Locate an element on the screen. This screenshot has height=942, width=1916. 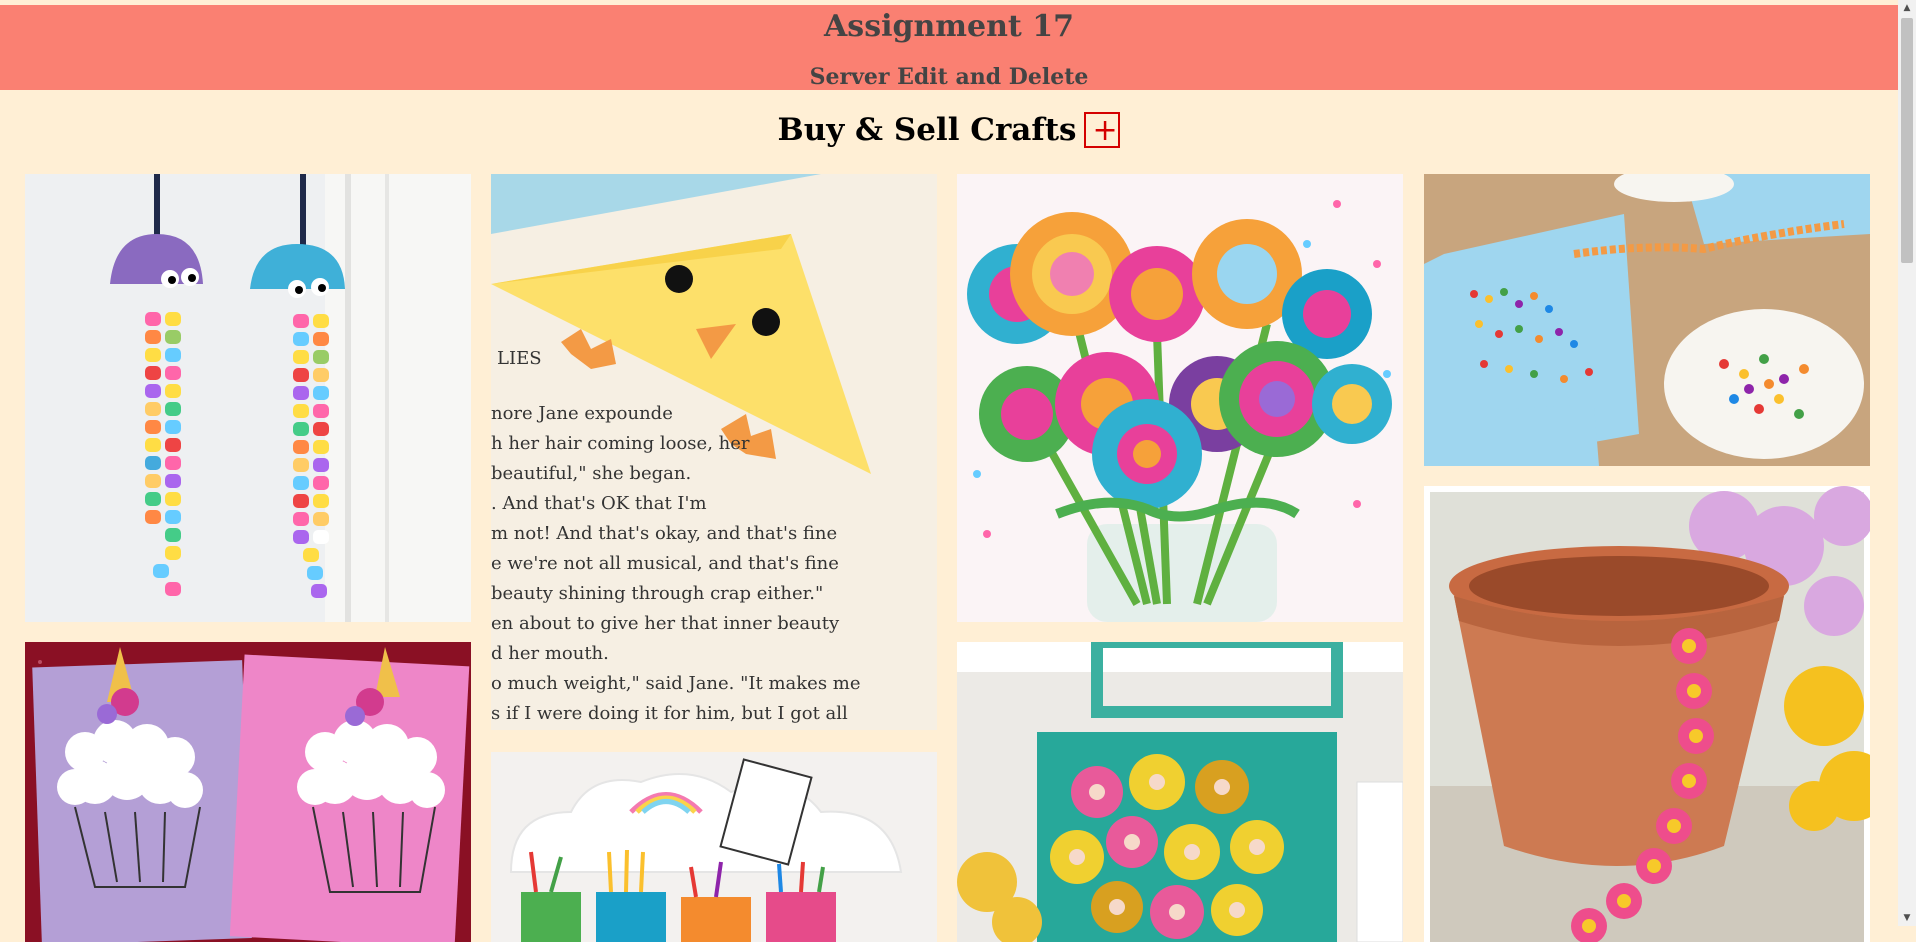
svg-text: . And that's OK that I'm is located at coordinates (599, 503).